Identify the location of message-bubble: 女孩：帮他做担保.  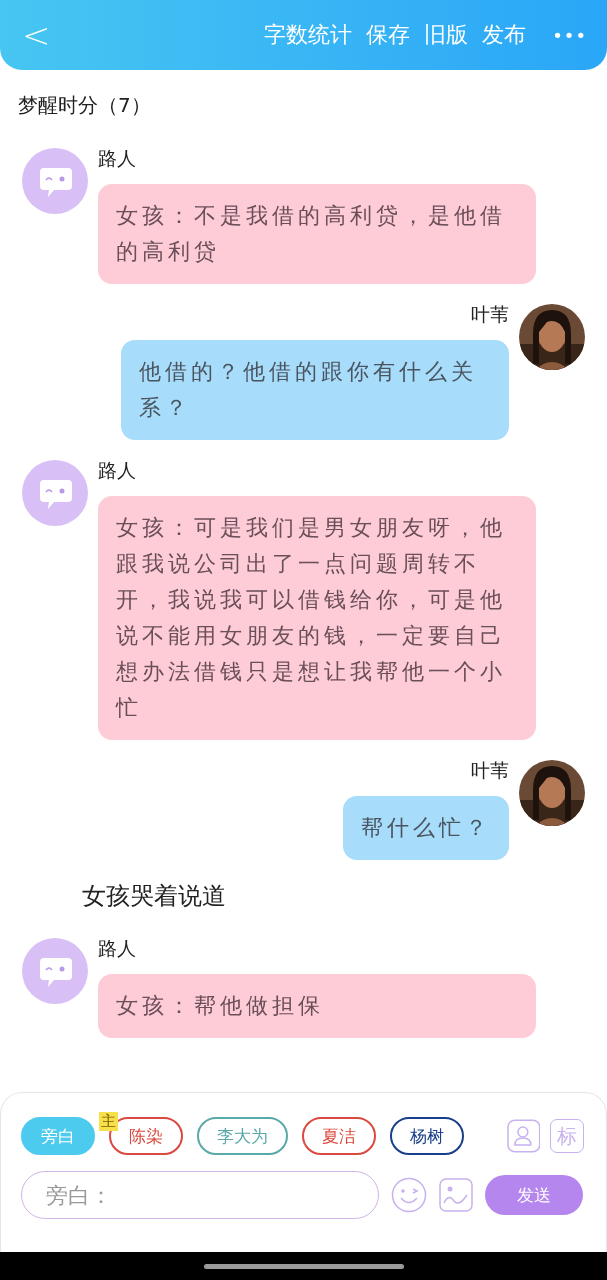
(317, 1006).